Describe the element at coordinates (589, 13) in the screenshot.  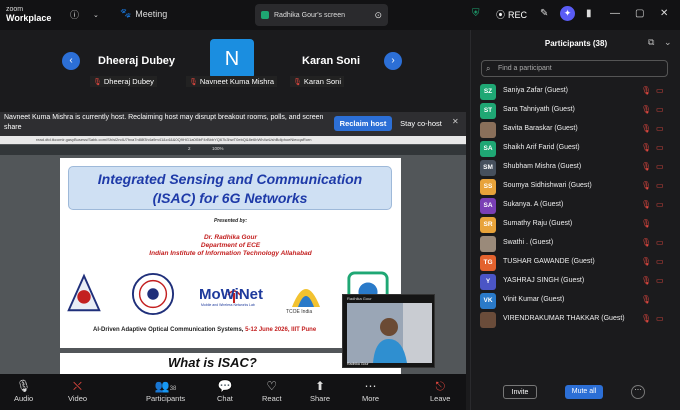
I see `bookmark-icon: ▮` at that location.